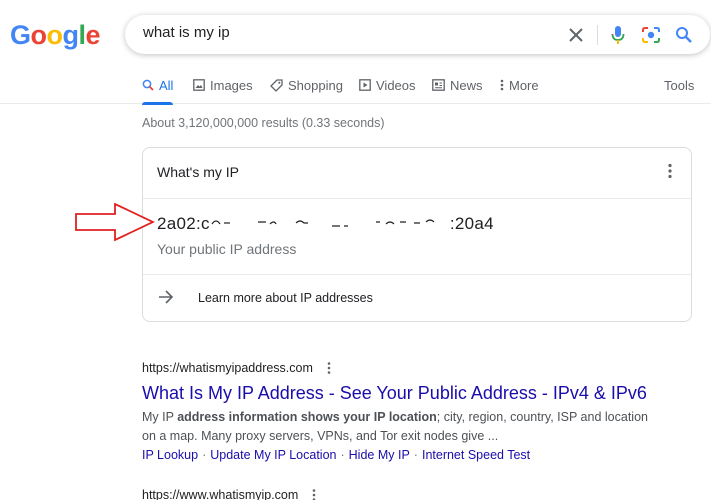 The image size is (711, 500). Describe the element at coordinates (93, 35) in the screenshot. I see `logo-letter: e` at that location.